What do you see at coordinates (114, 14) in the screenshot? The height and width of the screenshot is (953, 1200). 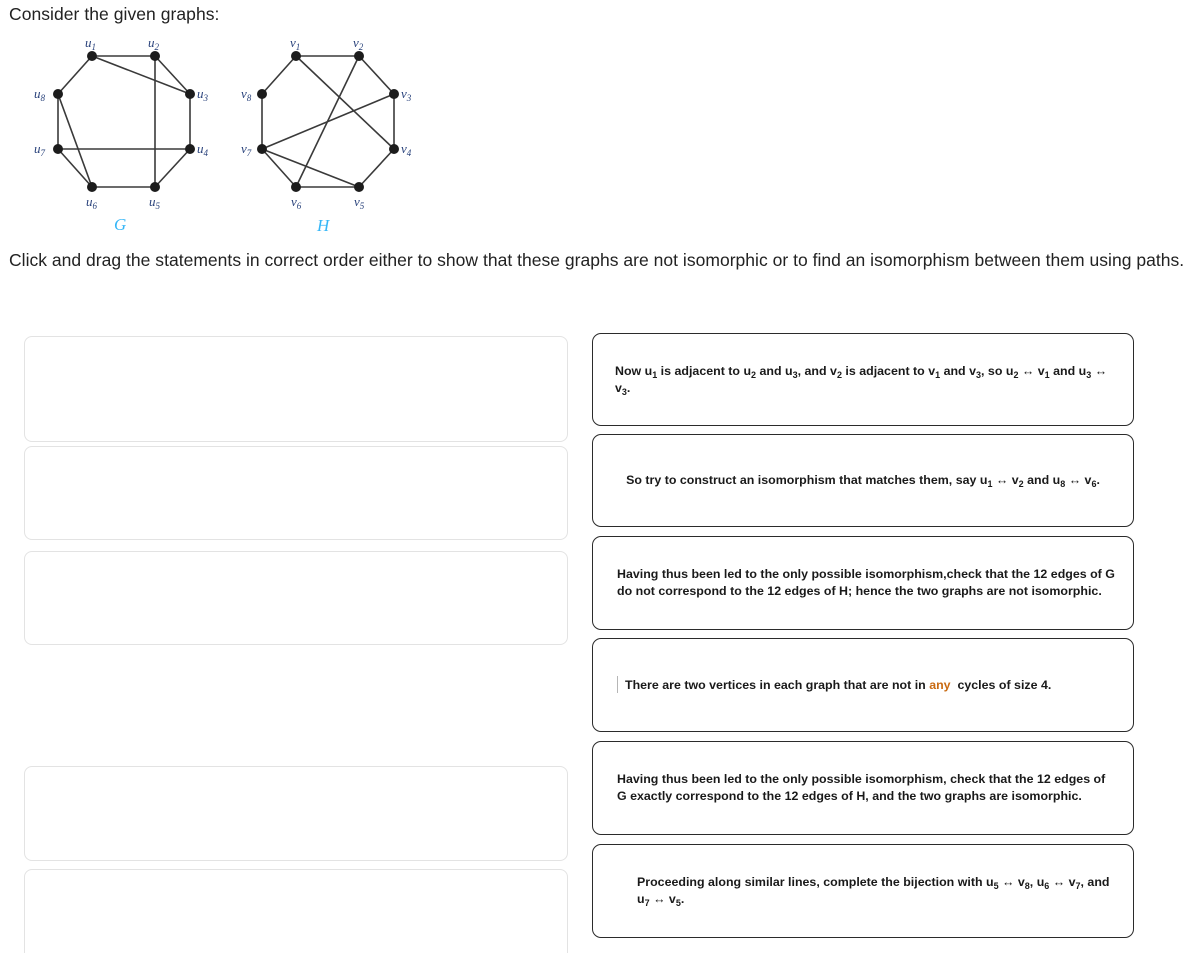 I see `page-title: Consider the given graphs:` at bounding box center [114, 14].